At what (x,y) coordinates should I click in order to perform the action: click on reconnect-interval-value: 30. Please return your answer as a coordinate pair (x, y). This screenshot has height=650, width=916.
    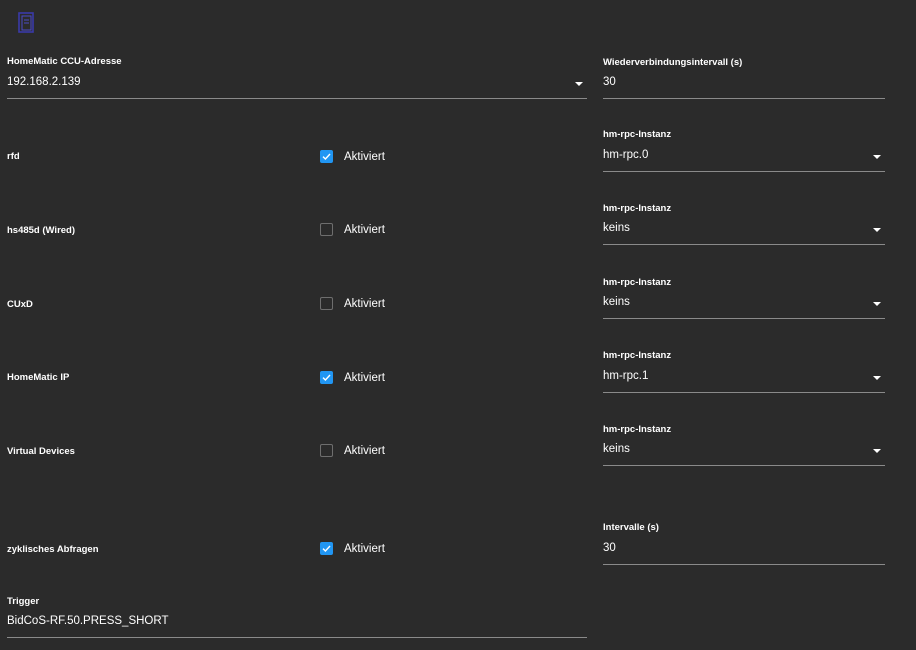
    Looking at the image, I should click on (609, 82).